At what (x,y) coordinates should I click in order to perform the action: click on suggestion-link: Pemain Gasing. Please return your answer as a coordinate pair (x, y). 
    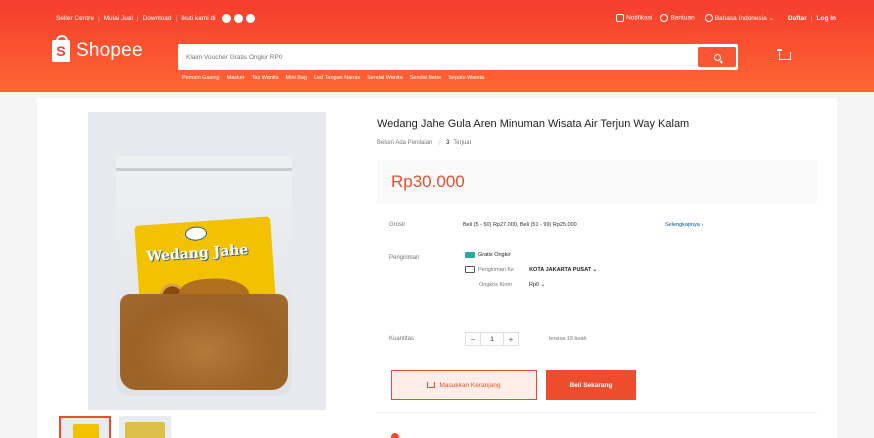
    Looking at the image, I should click on (201, 78).